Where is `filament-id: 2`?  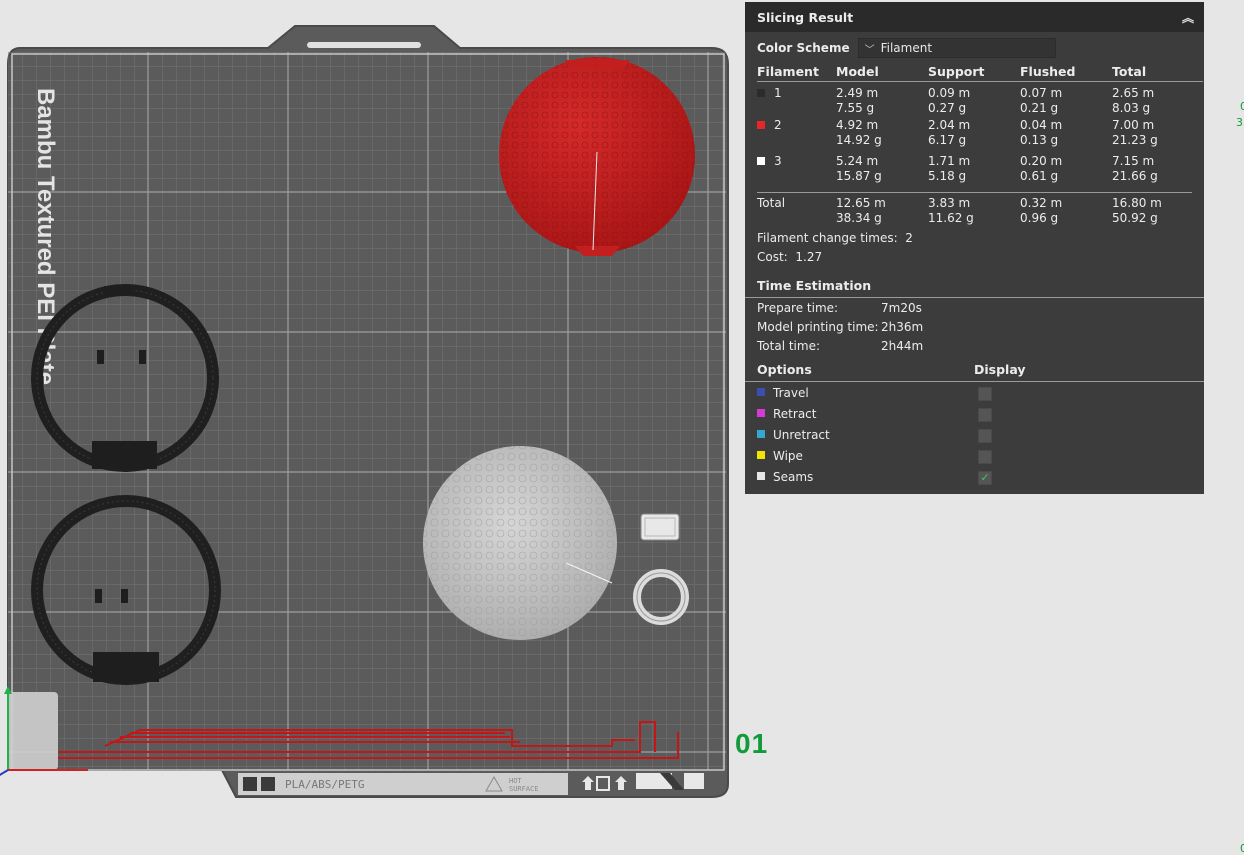 filament-id: 2 is located at coordinates (778, 125).